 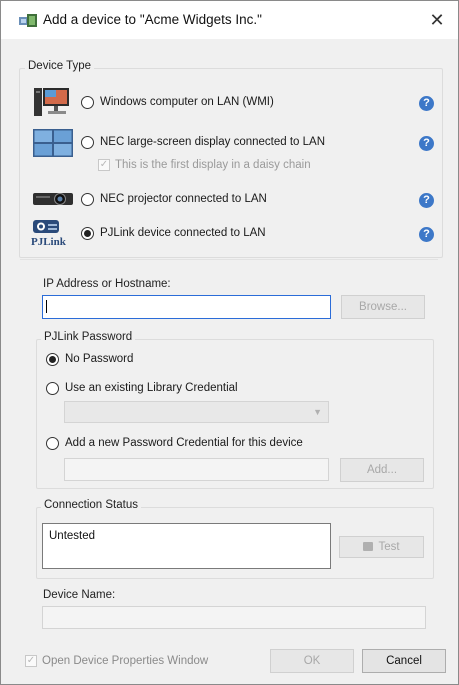 What do you see at coordinates (91, 505) in the screenshot?
I see `connection-status-legend: Connection Status` at bounding box center [91, 505].